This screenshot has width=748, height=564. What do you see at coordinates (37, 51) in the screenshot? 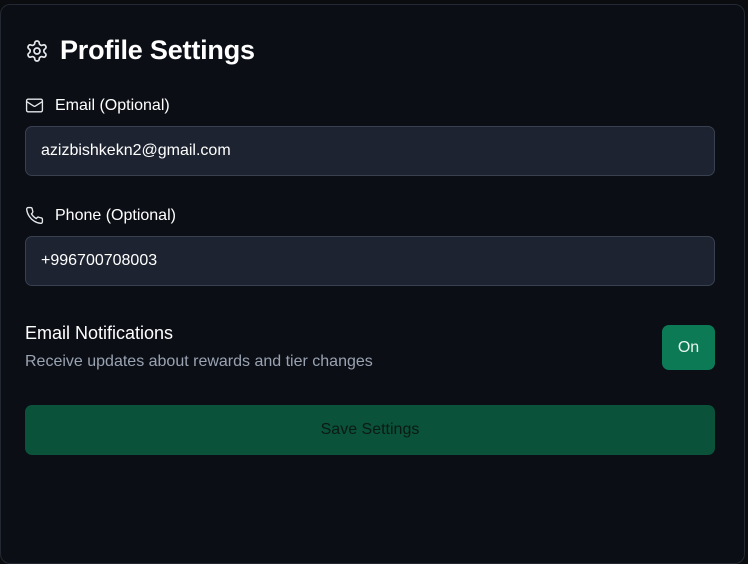
I see `gear-icon` at bounding box center [37, 51].